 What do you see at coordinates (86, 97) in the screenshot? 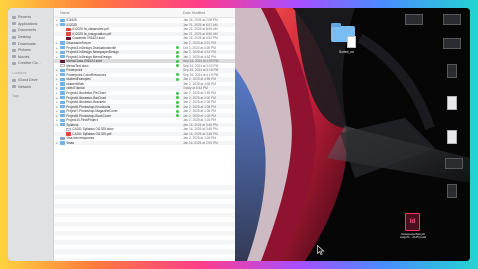
I see `file-name: Project5-Illustrator-BarChart` at bounding box center [86, 97].